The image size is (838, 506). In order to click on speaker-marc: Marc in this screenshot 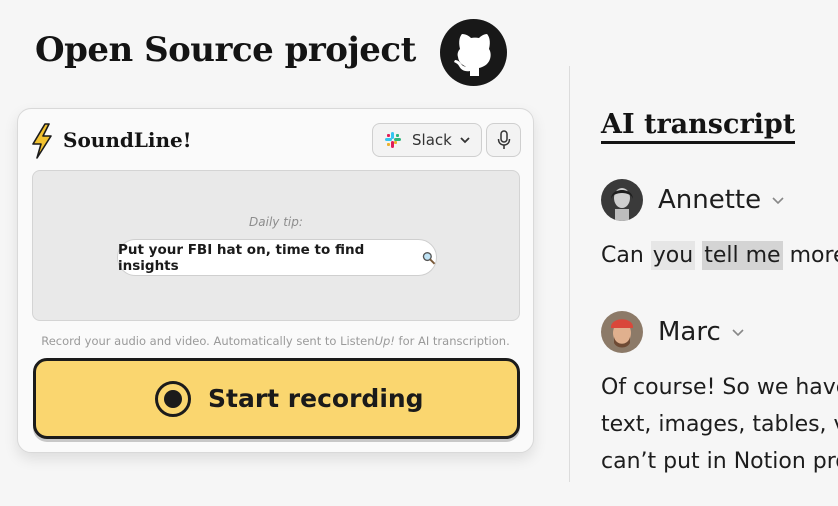, I will do `click(673, 332)`.